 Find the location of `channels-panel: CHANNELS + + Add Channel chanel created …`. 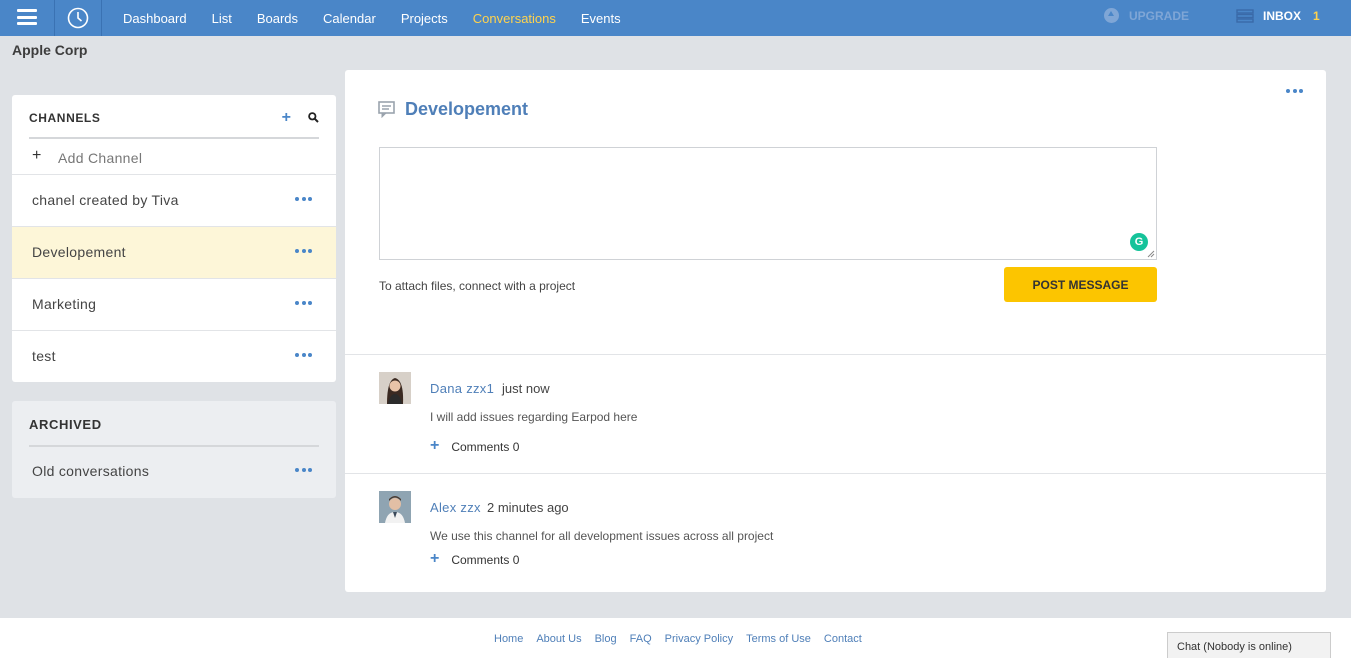

channels-panel: CHANNELS + + Add Channel chanel created … is located at coordinates (174, 238).